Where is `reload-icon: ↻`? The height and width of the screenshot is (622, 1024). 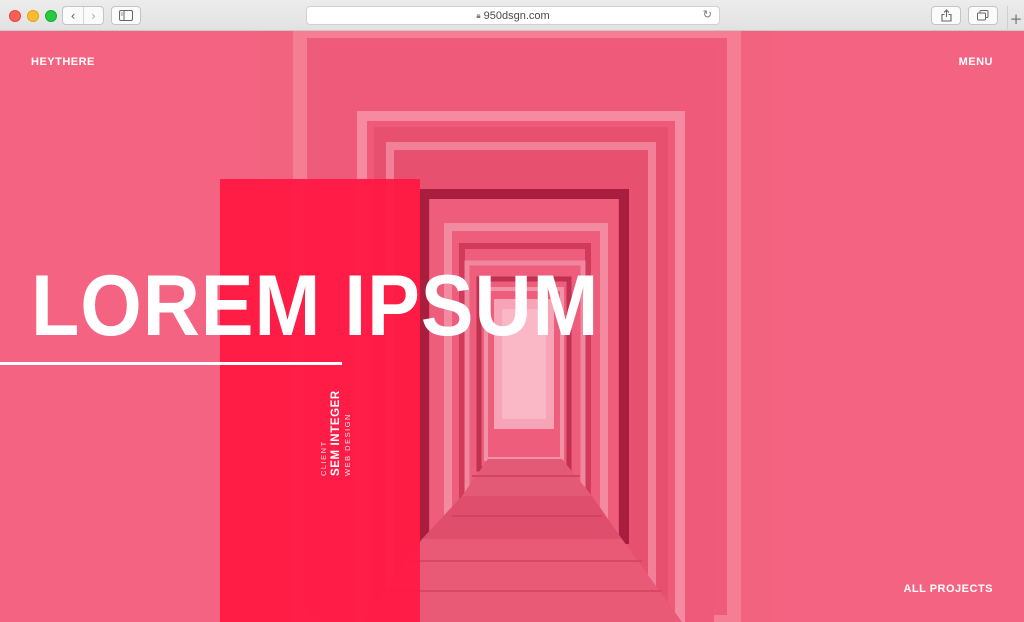 reload-icon: ↻ is located at coordinates (707, 14).